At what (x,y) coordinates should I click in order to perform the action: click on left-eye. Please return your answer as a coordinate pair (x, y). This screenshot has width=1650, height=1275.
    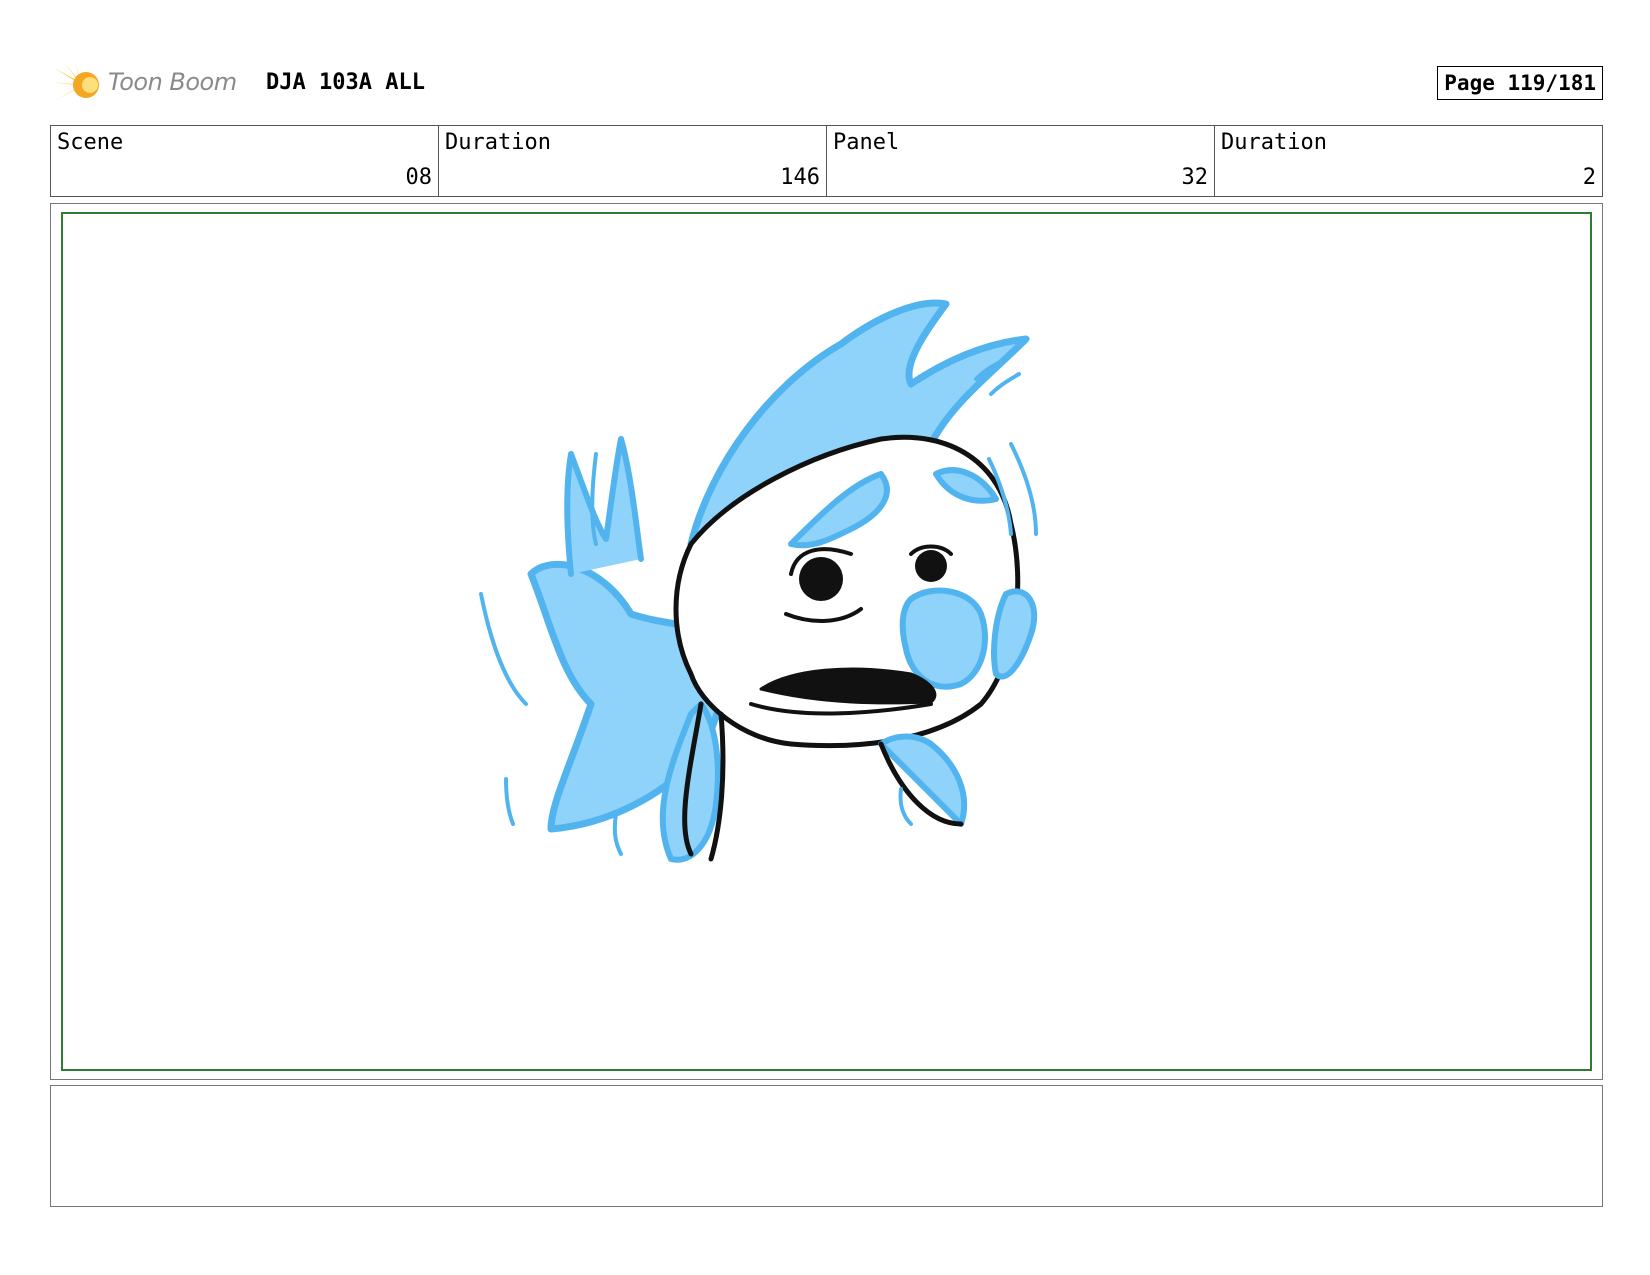
    Looking at the image, I should click on (821, 579).